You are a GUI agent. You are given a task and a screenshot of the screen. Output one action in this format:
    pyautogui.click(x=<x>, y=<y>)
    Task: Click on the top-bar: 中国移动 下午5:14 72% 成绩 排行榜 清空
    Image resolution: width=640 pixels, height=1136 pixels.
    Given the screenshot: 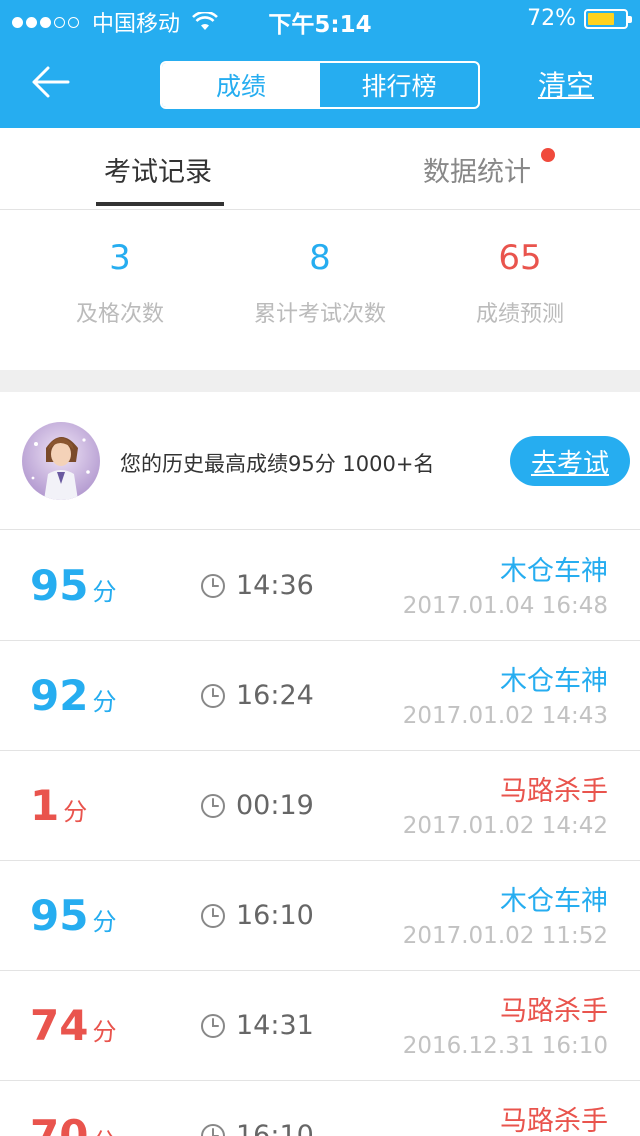 What is the action you would take?
    pyautogui.click(x=320, y=64)
    